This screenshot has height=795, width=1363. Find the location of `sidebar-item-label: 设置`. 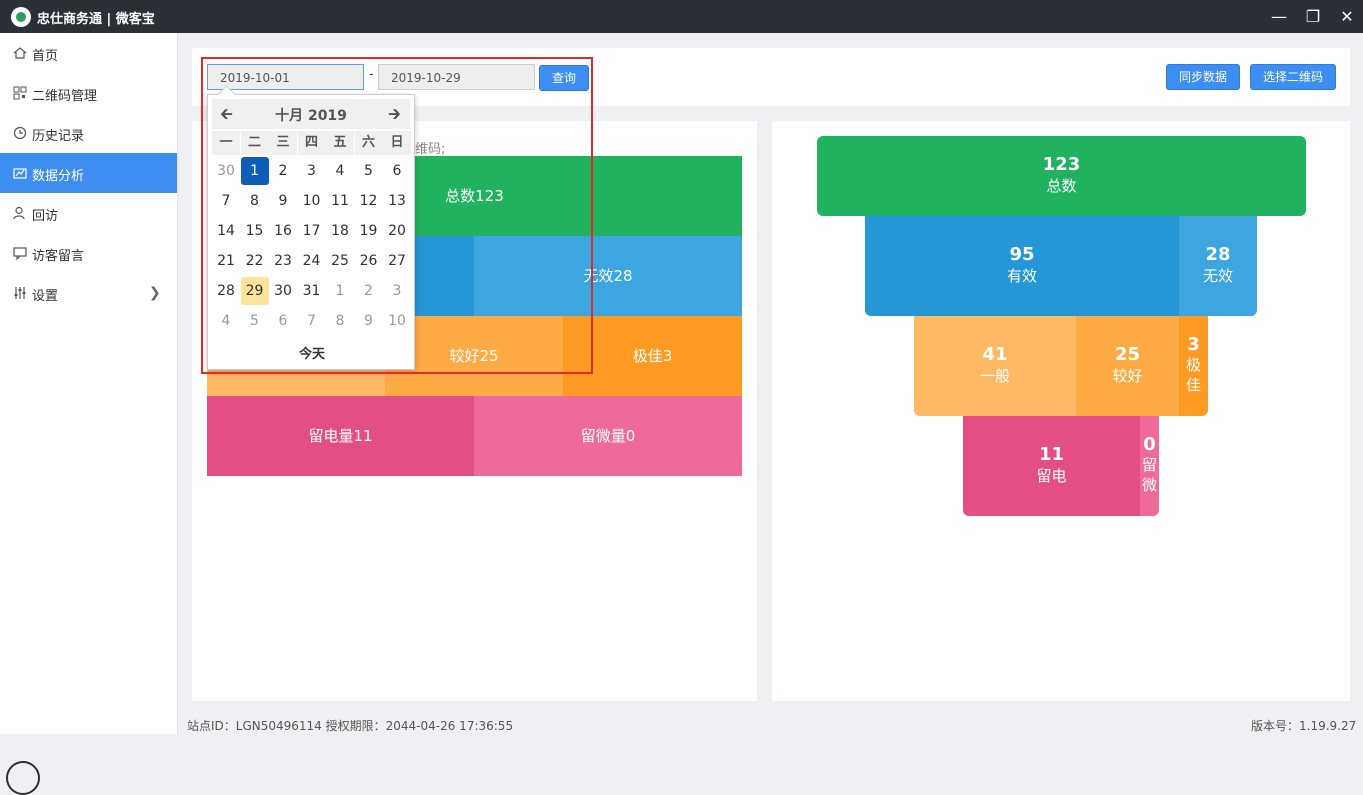

sidebar-item-label: 设置 is located at coordinates (45, 296).